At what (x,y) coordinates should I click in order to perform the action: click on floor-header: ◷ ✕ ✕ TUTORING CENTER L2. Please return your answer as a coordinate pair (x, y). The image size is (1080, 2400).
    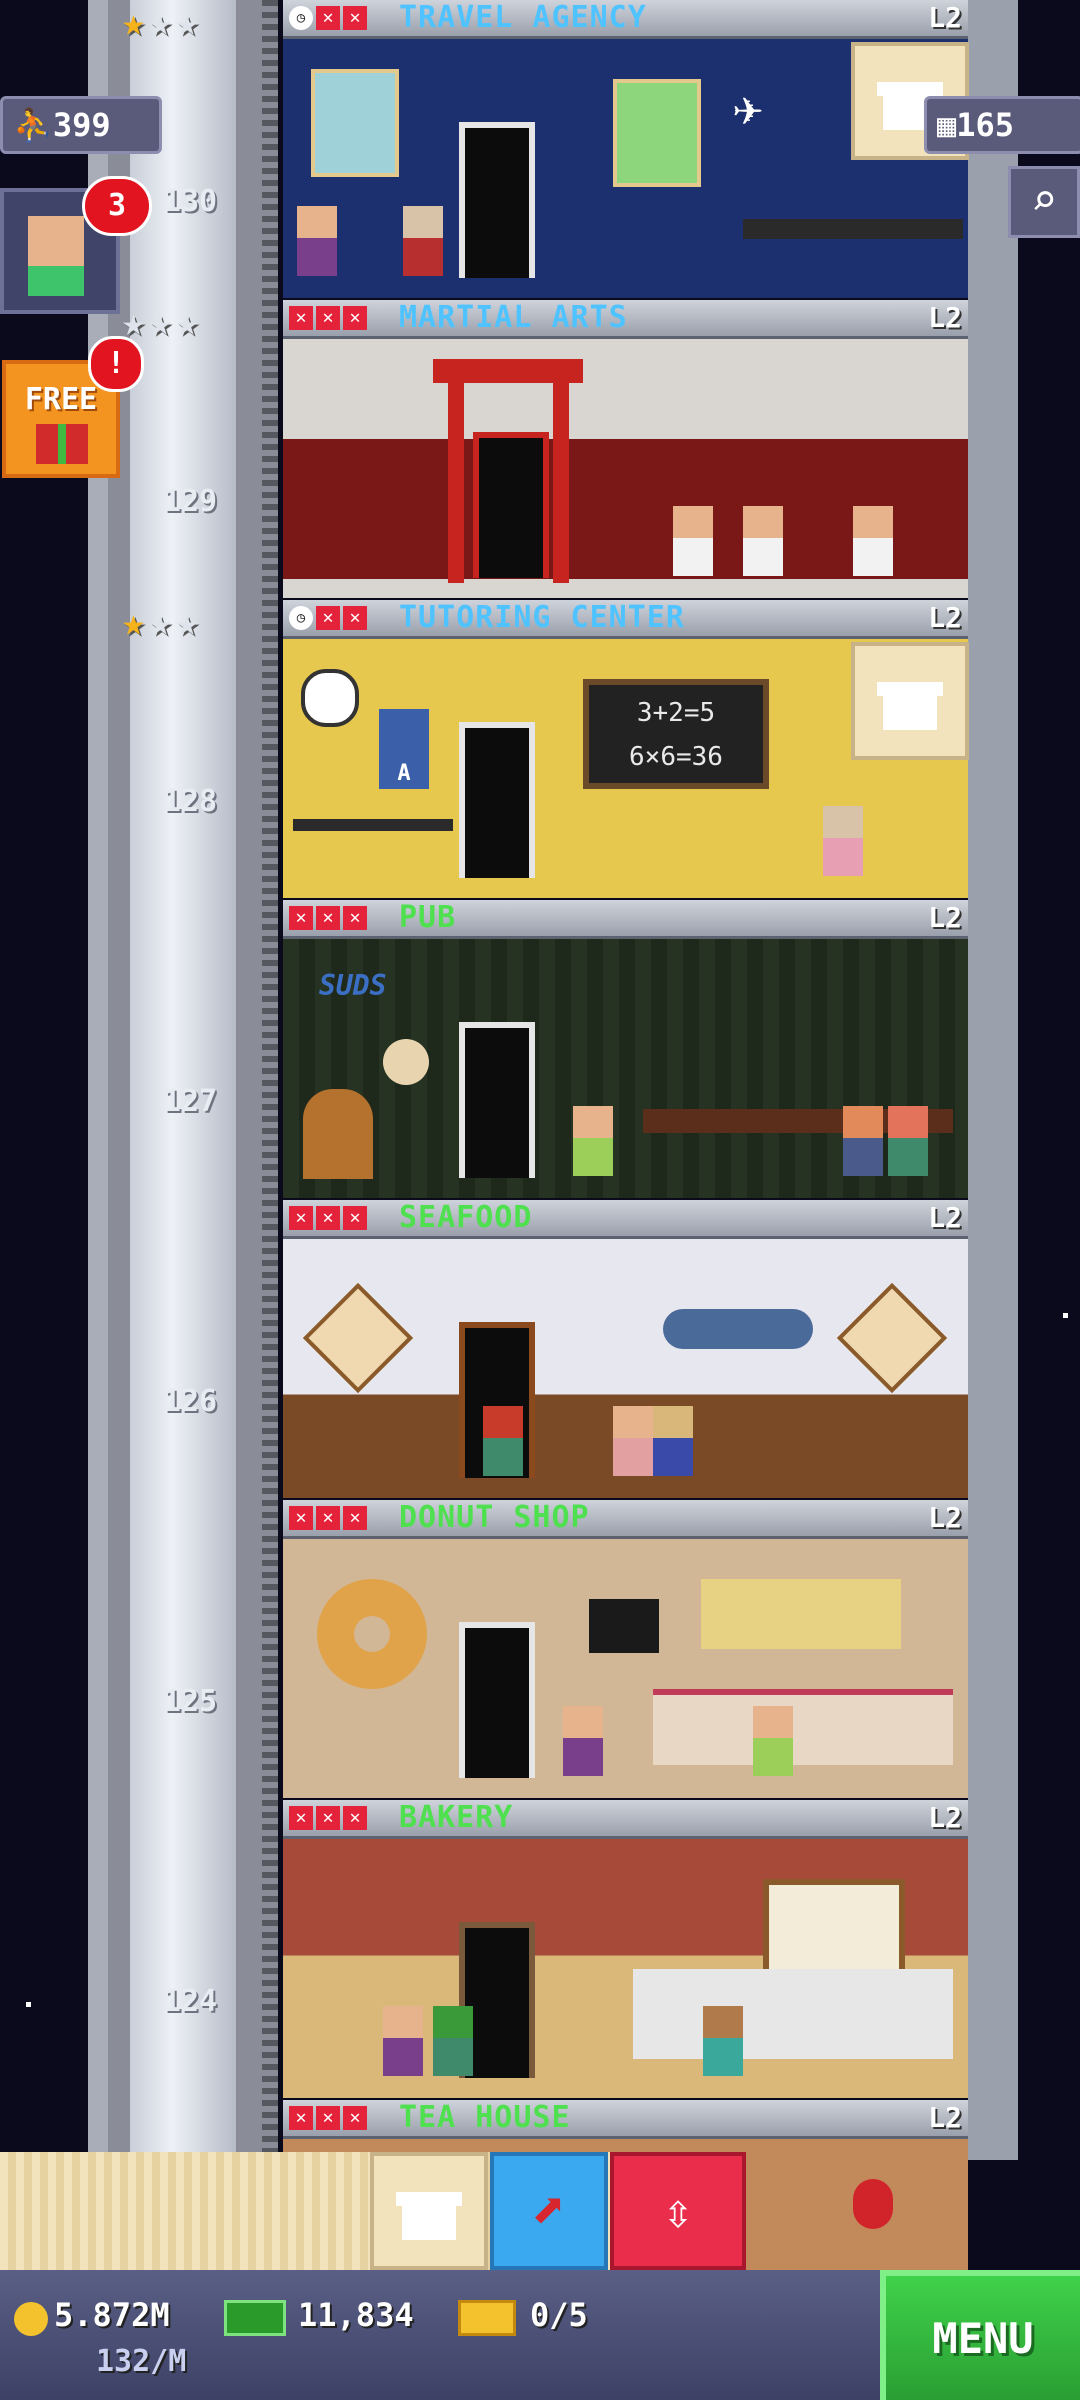
    Looking at the image, I should click on (625, 619).